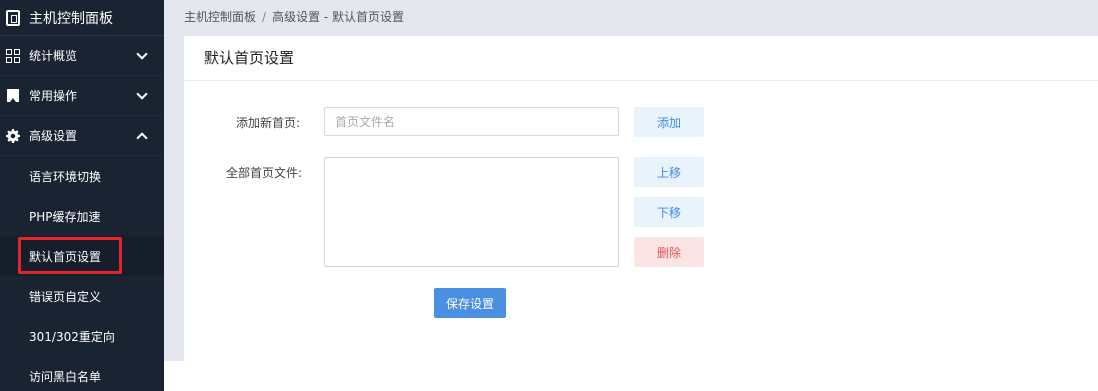 This screenshot has height=391, width=1098. I want to click on chevron-up-icon, so click(142, 137).